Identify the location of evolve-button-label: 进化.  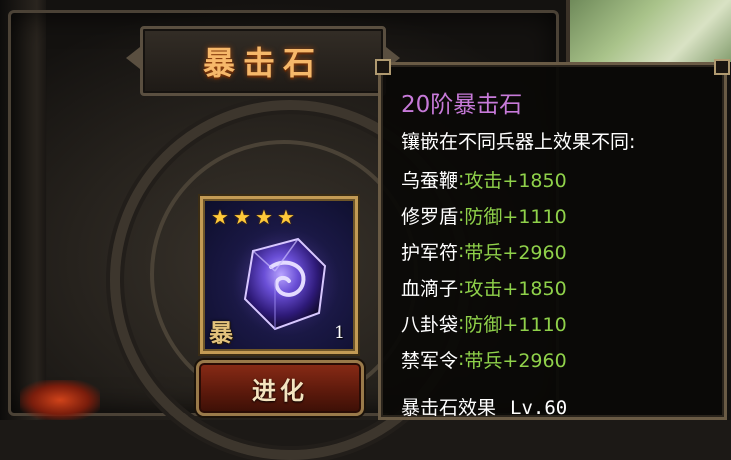
(280, 390).